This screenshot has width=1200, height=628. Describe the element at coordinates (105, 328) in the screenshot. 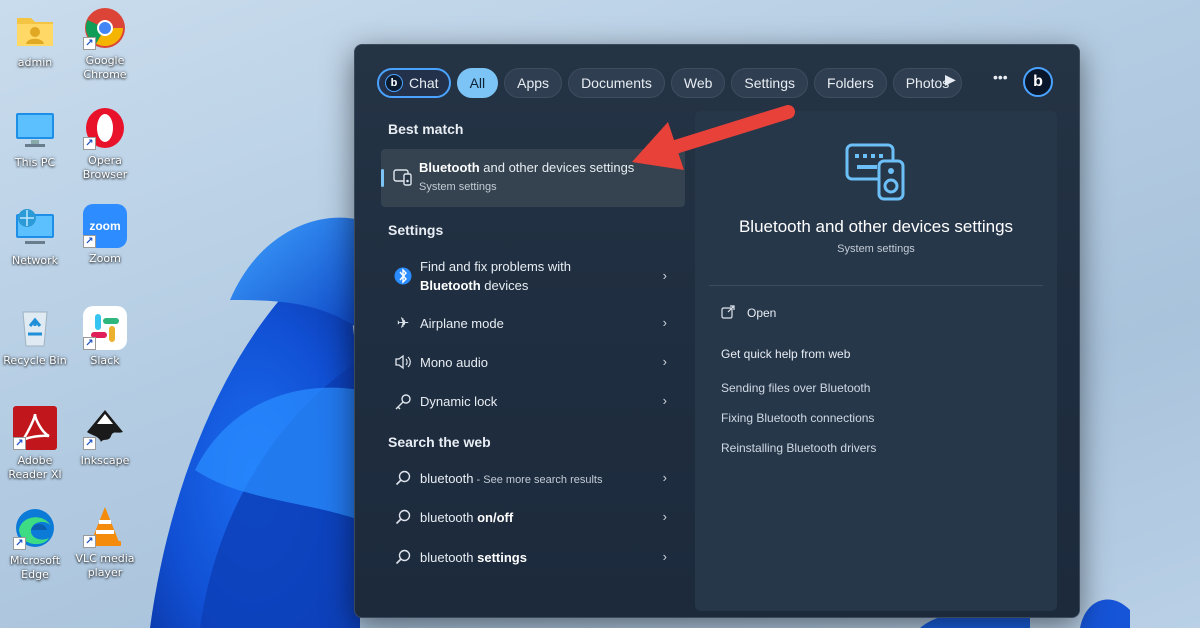

I see `slack-icon: ↗` at that location.